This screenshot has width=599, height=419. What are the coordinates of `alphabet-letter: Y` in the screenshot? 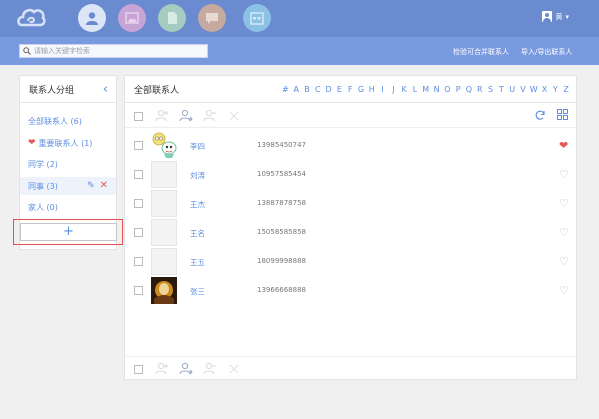 It's located at (555, 89).